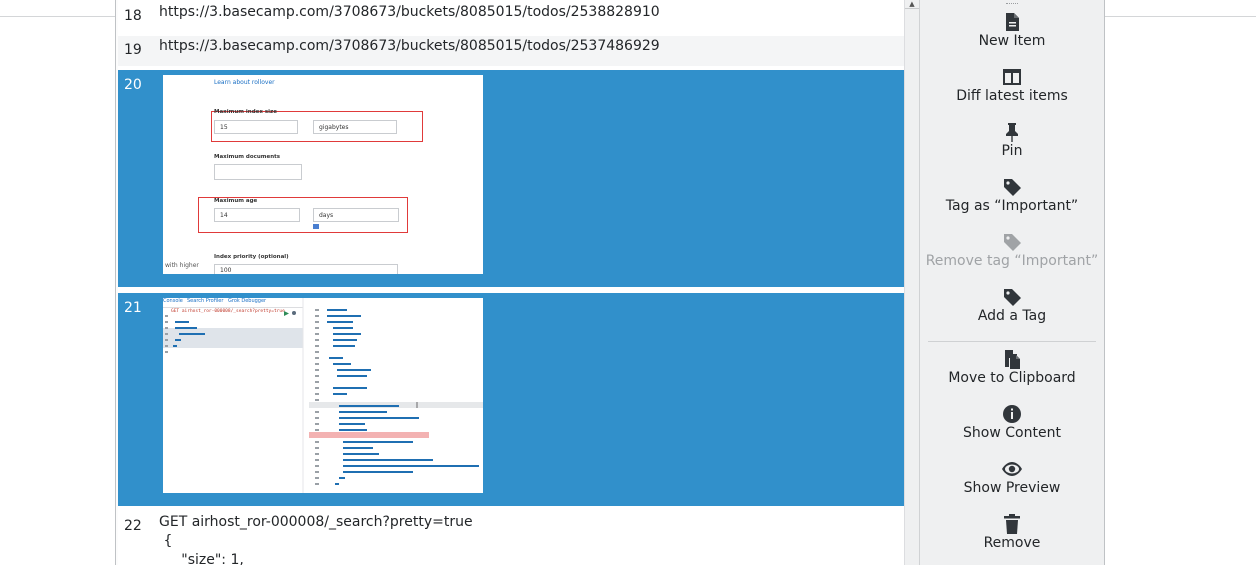 Image resolution: width=1256 pixels, height=565 pixels. I want to click on side-note: with higher, so click(182, 265).